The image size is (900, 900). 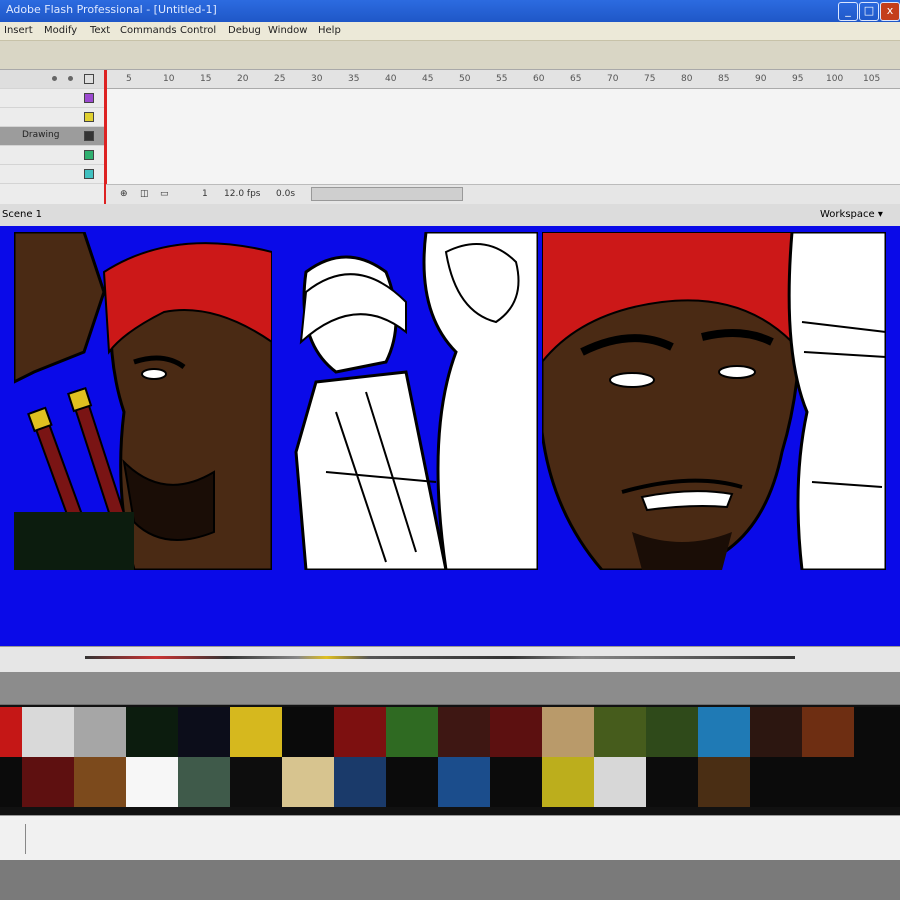 What do you see at coordinates (650, 79) in the screenshot?
I see `ruler-tick-label: 75` at bounding box center [650, 79].